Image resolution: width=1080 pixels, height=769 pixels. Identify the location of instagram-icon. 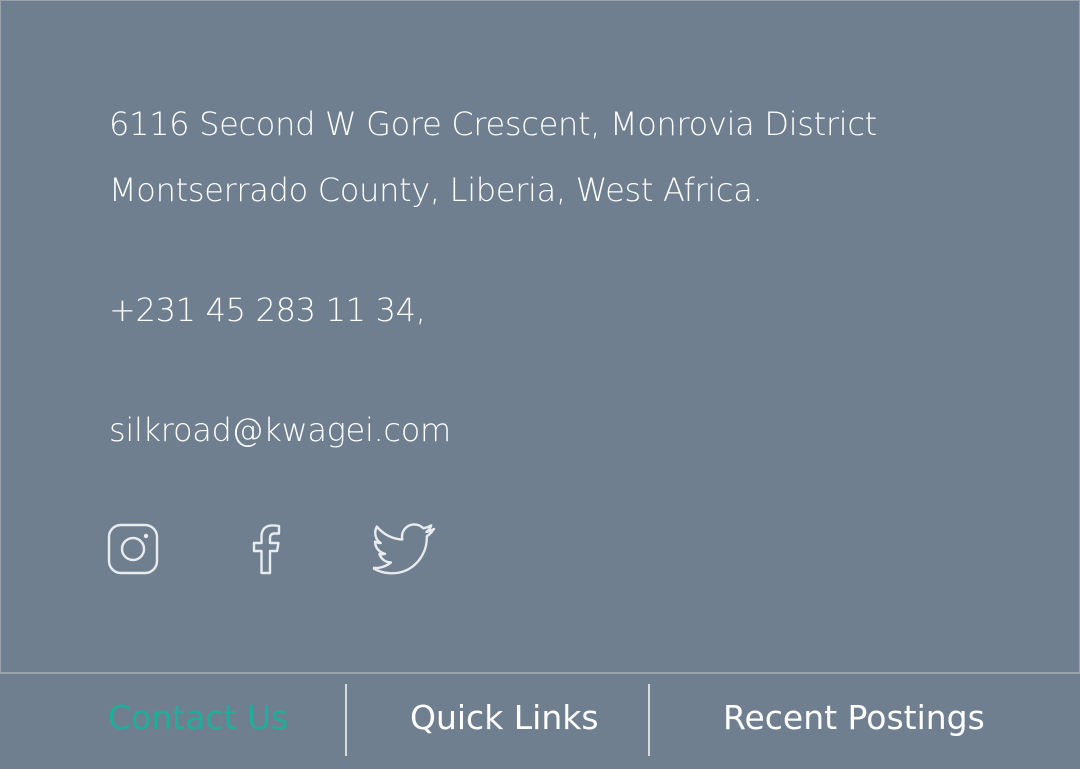
(133, 549).